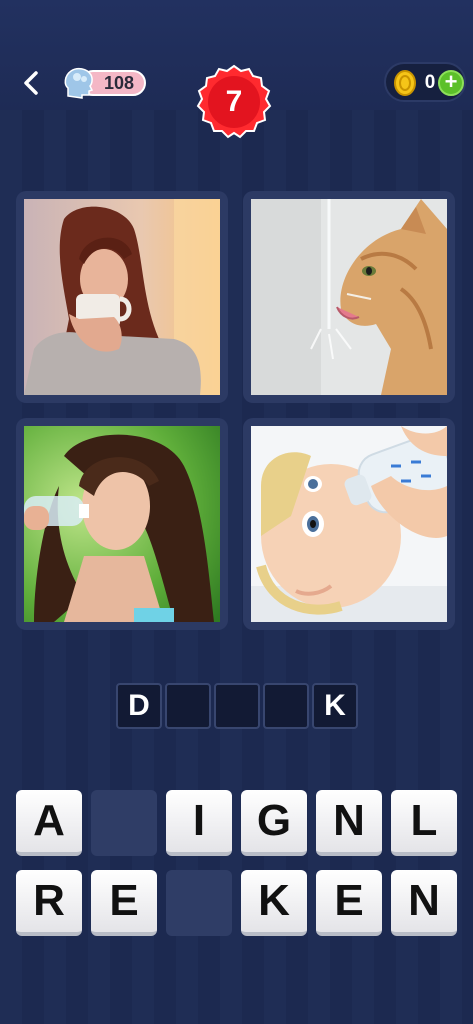 The width and height of the screenshot is (473, 1024). Describe the element at coordinates (274, 903) in the screenshot. I see `letter-tile: K` at that location.